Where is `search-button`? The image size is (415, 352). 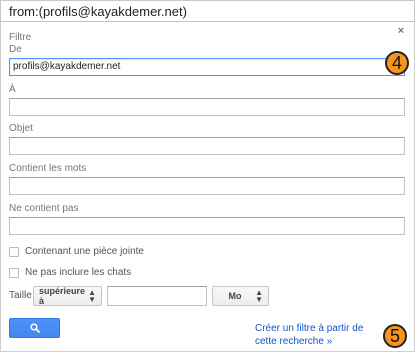 search-button is located at coordinates (34, 328).